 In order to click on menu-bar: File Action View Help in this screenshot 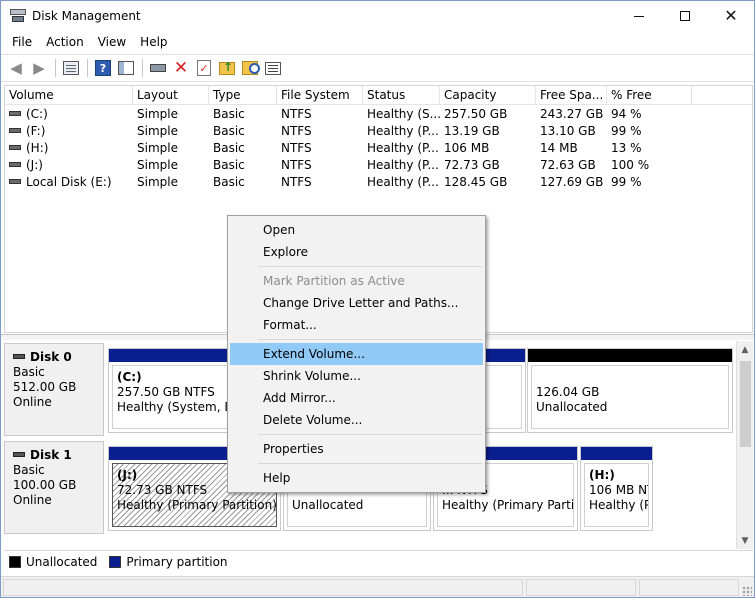, I will do `click(377, 42)`.